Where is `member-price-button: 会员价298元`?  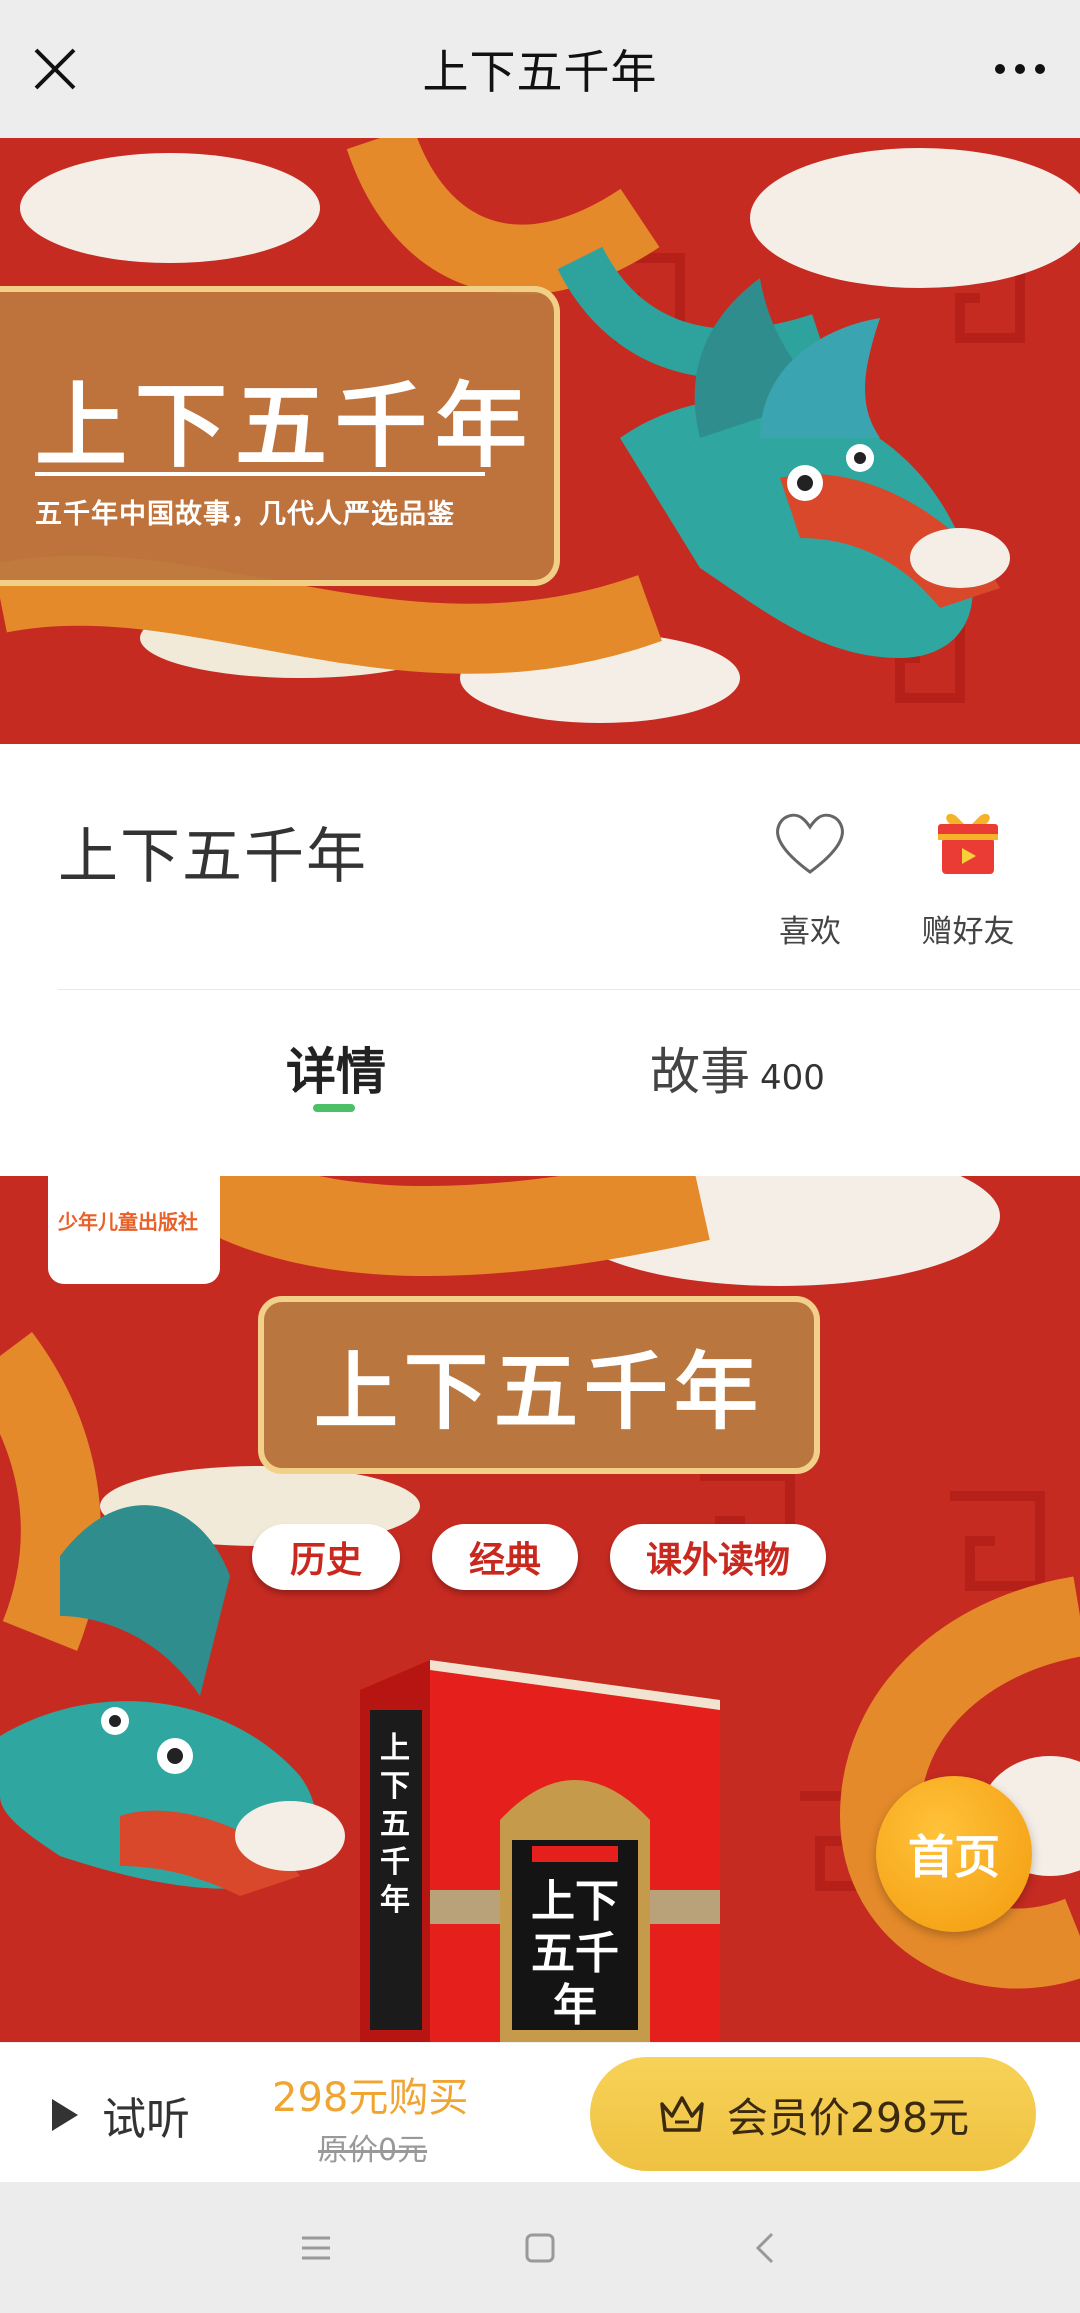
member-price-button: 会员价298元 is located at coordinates (813, 2114).